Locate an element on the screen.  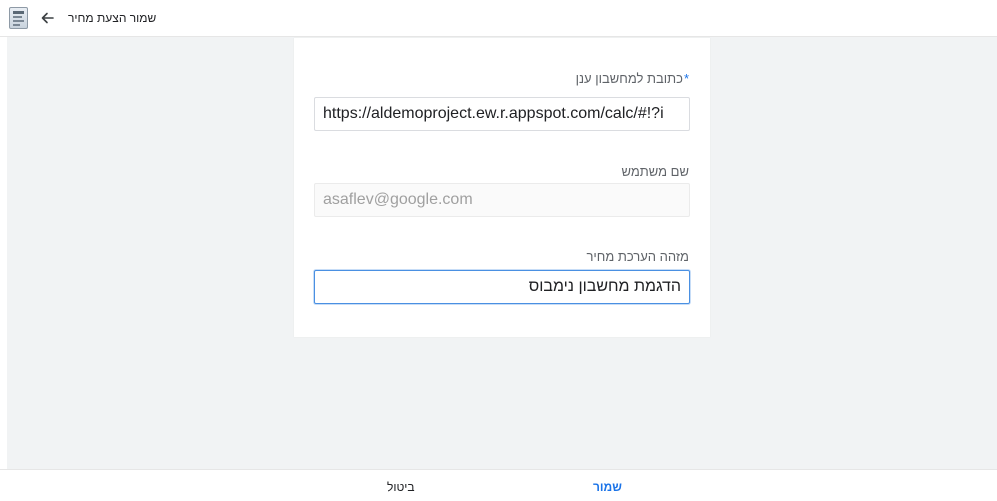
required-asterisk: * is located at coordinates (686, 78).